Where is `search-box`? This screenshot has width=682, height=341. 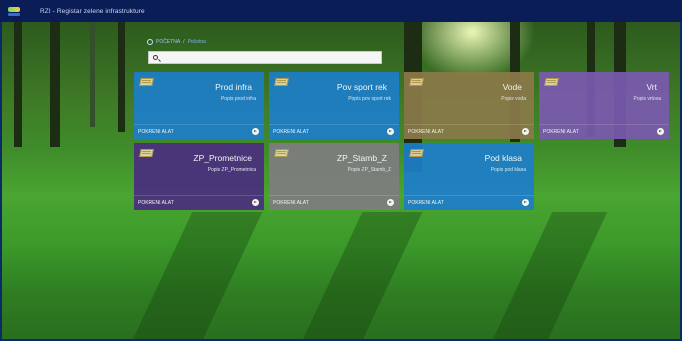
search-box is located at coordinates (265, 57).